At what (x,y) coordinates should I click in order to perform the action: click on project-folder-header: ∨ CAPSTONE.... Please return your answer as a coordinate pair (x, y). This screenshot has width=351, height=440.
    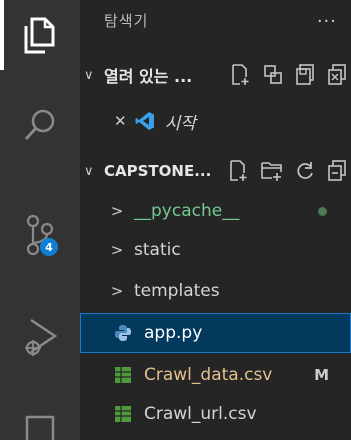
    Looking at the image, I should click on (215, 171).